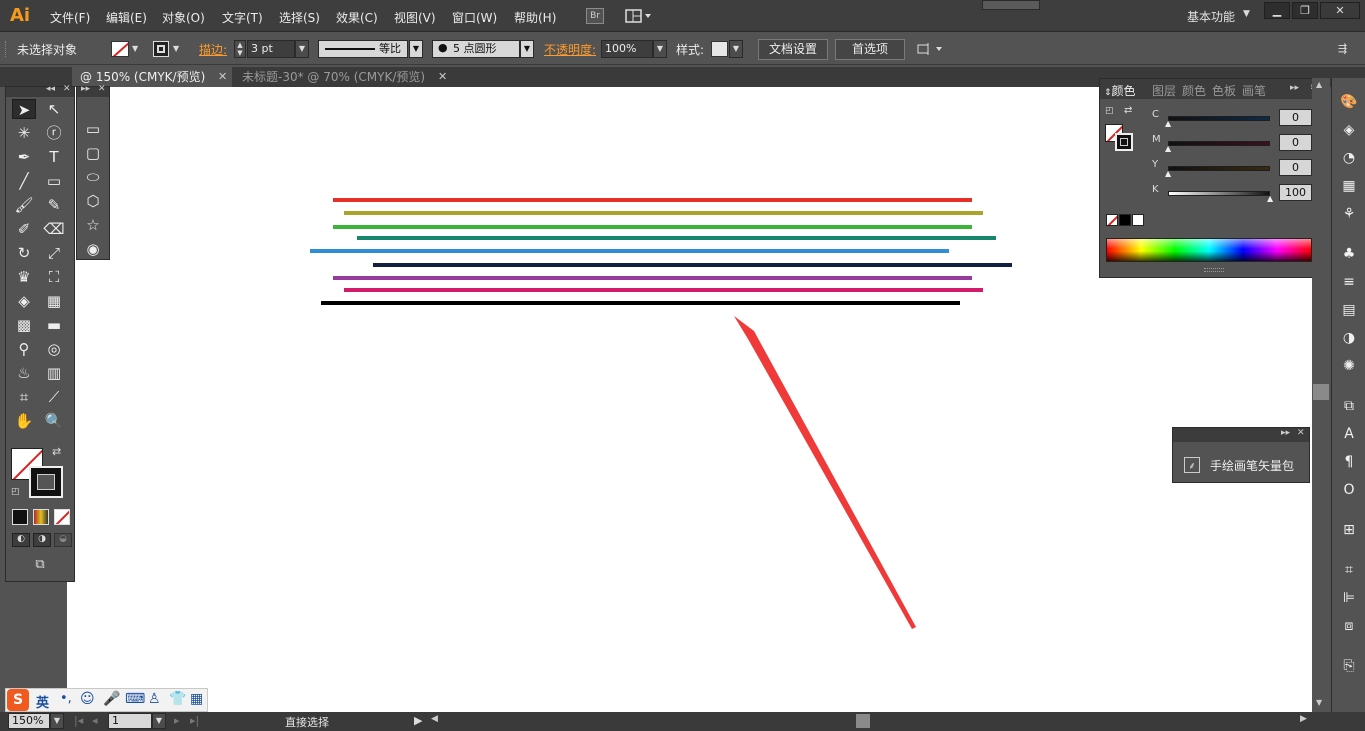 The image size is (1365, 731). What do you see at coordinates (271, 49) in the screenshot?
I see `stroke-weight-input: 3 pt` at bounding box center [271, 49].